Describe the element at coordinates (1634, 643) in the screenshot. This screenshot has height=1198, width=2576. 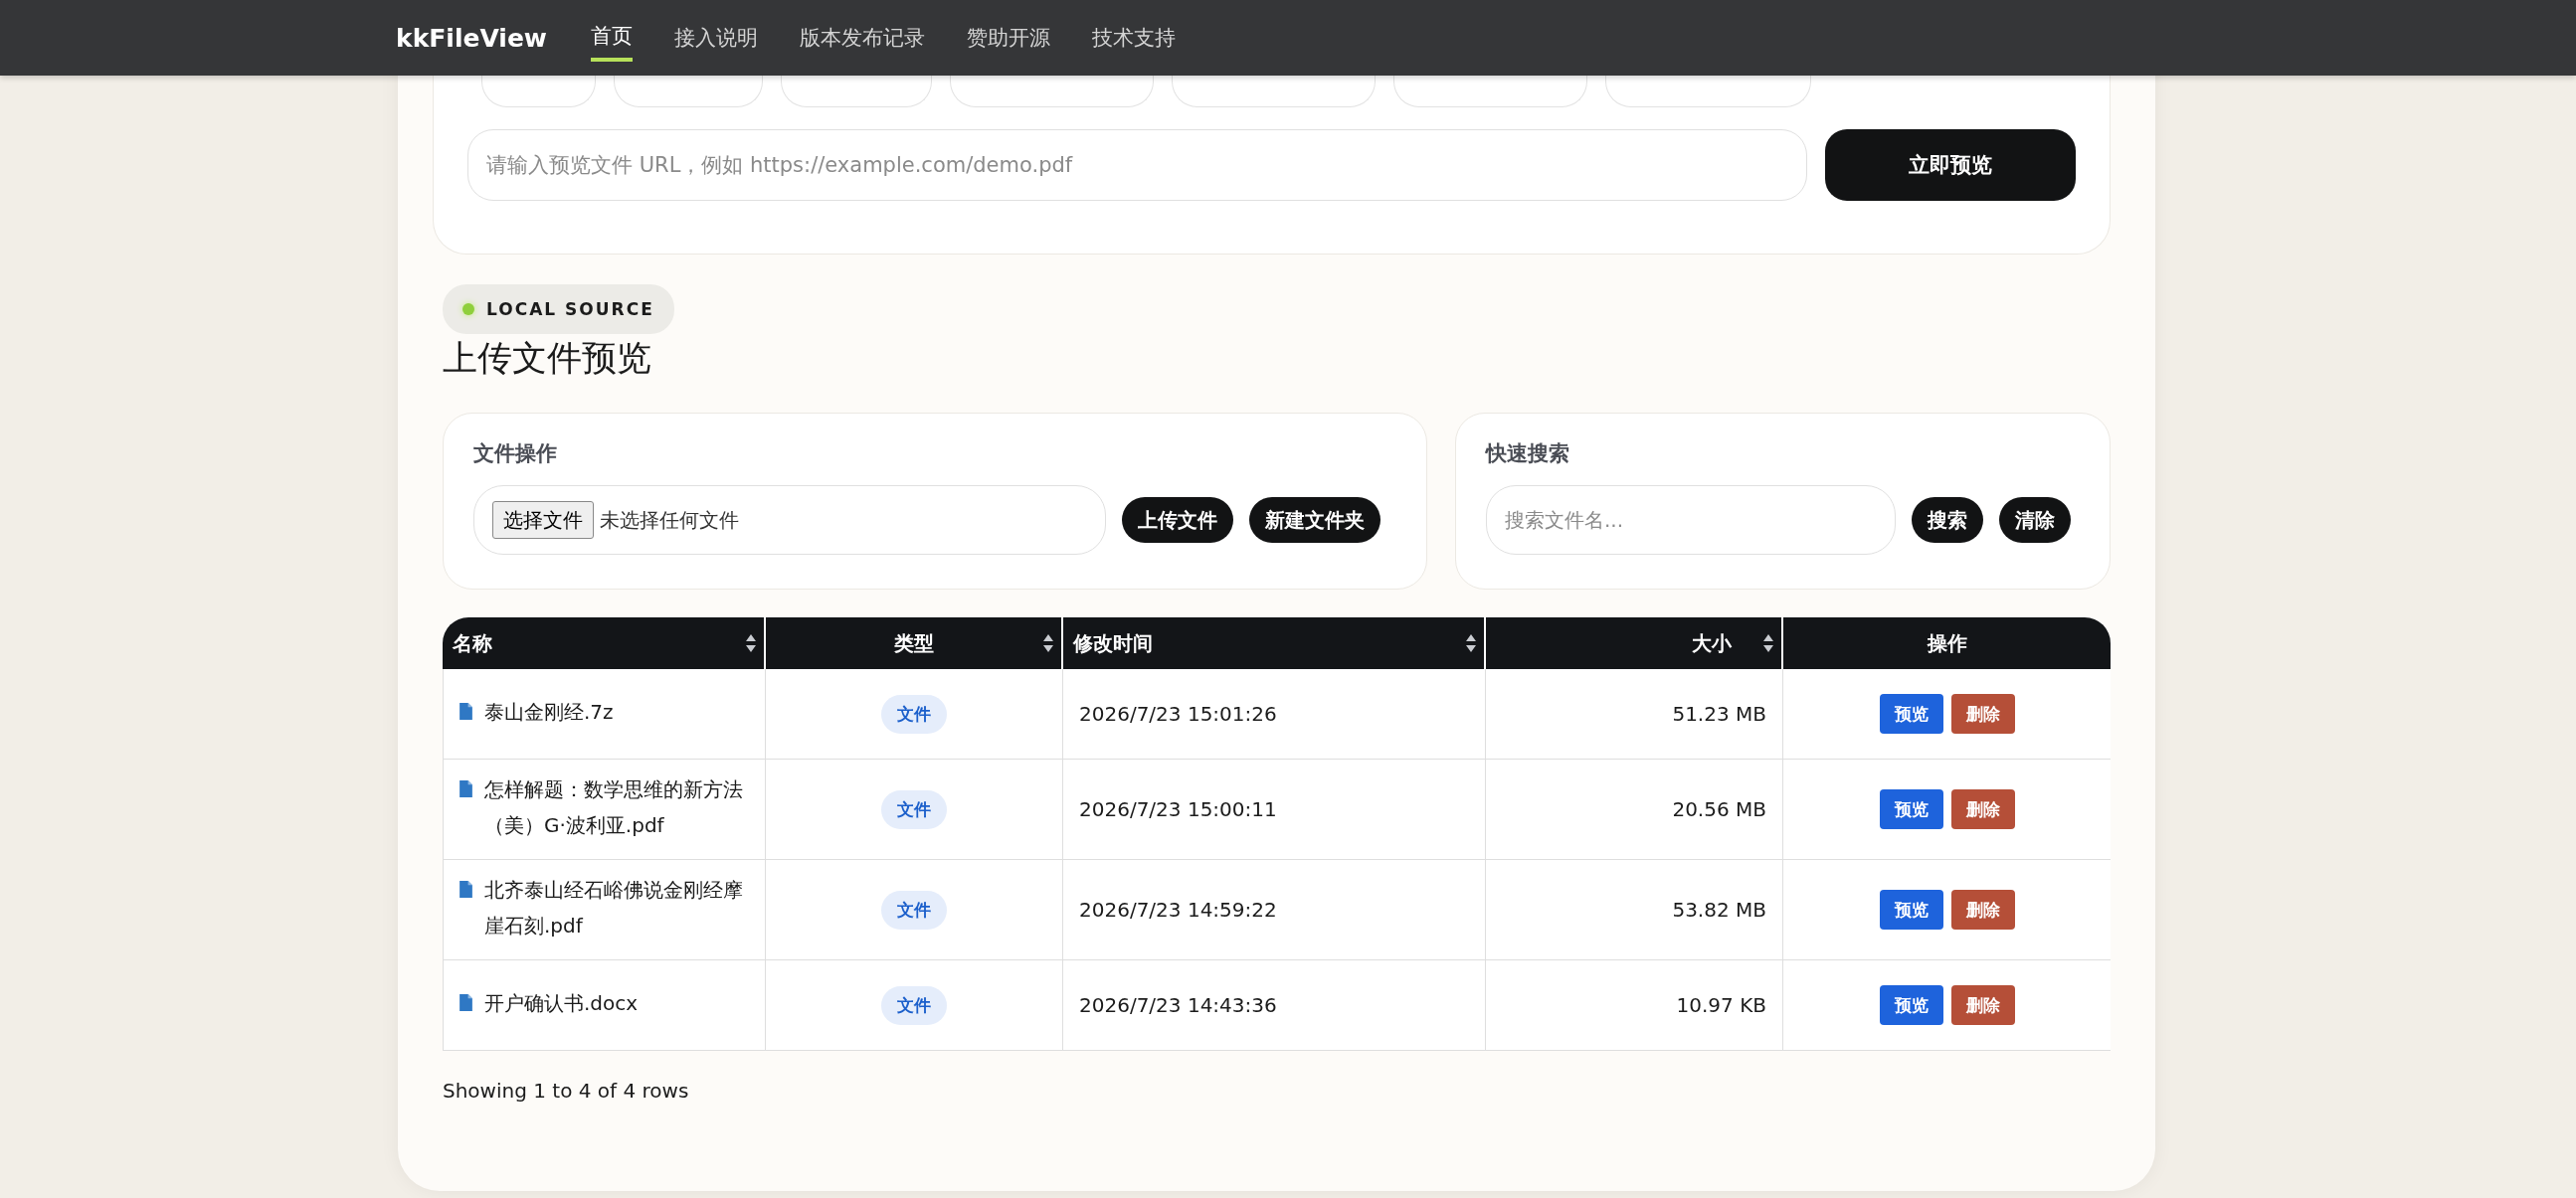
I see `column-header: 大小` at that location.